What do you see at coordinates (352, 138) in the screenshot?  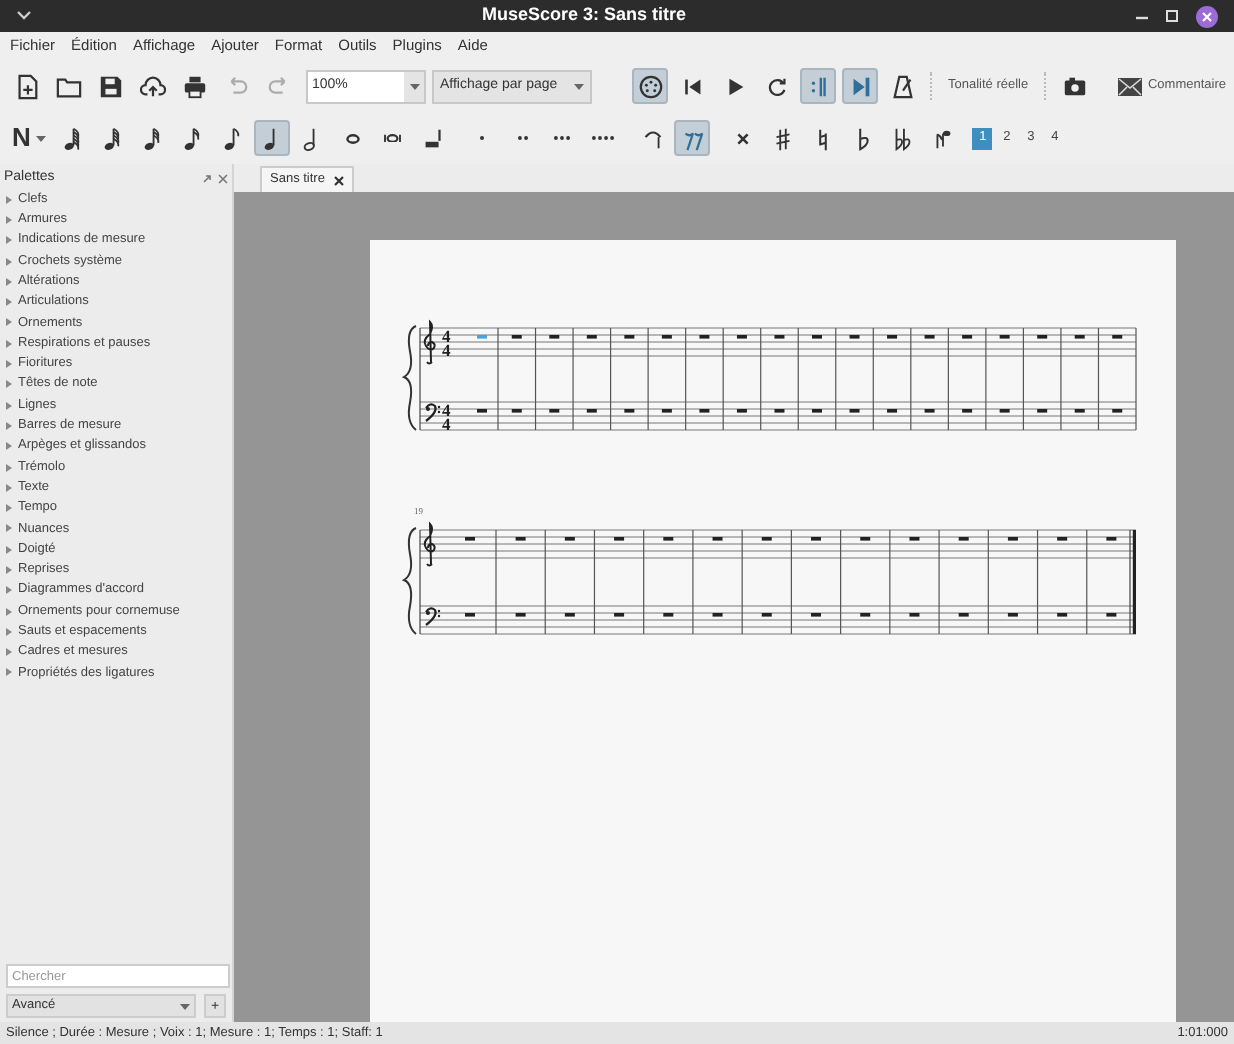 I see `note-icon` at bounding box center [352, 138].